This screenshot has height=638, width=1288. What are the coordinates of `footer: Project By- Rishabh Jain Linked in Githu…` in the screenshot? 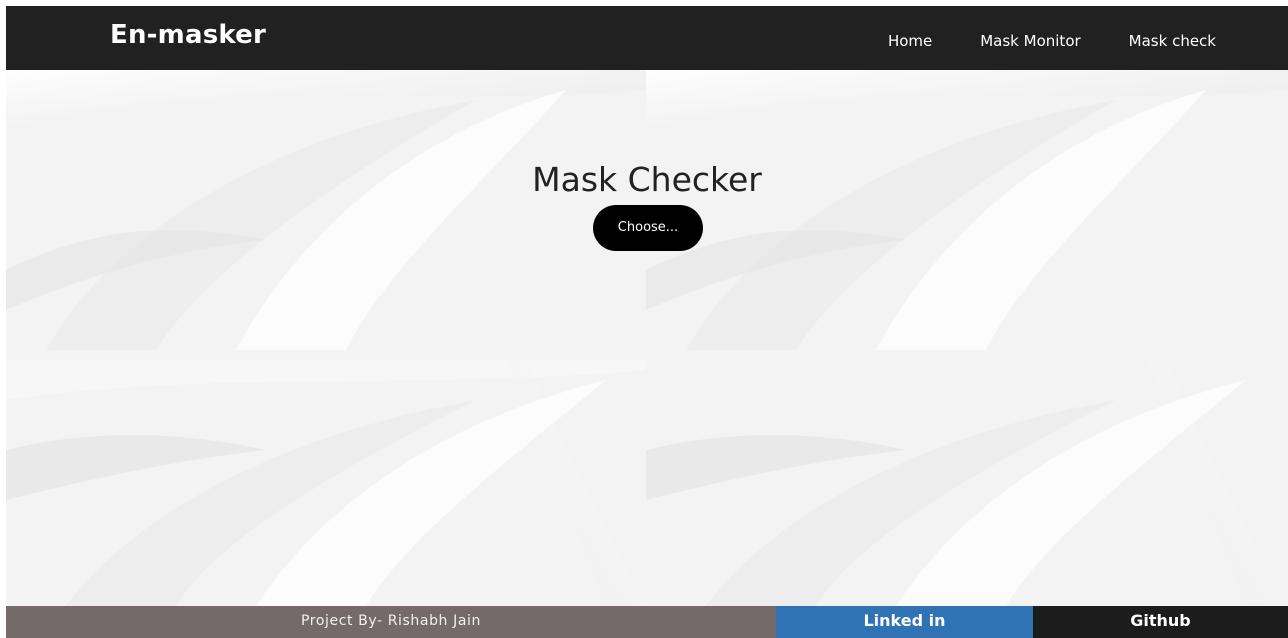 It's located at (647, 622).